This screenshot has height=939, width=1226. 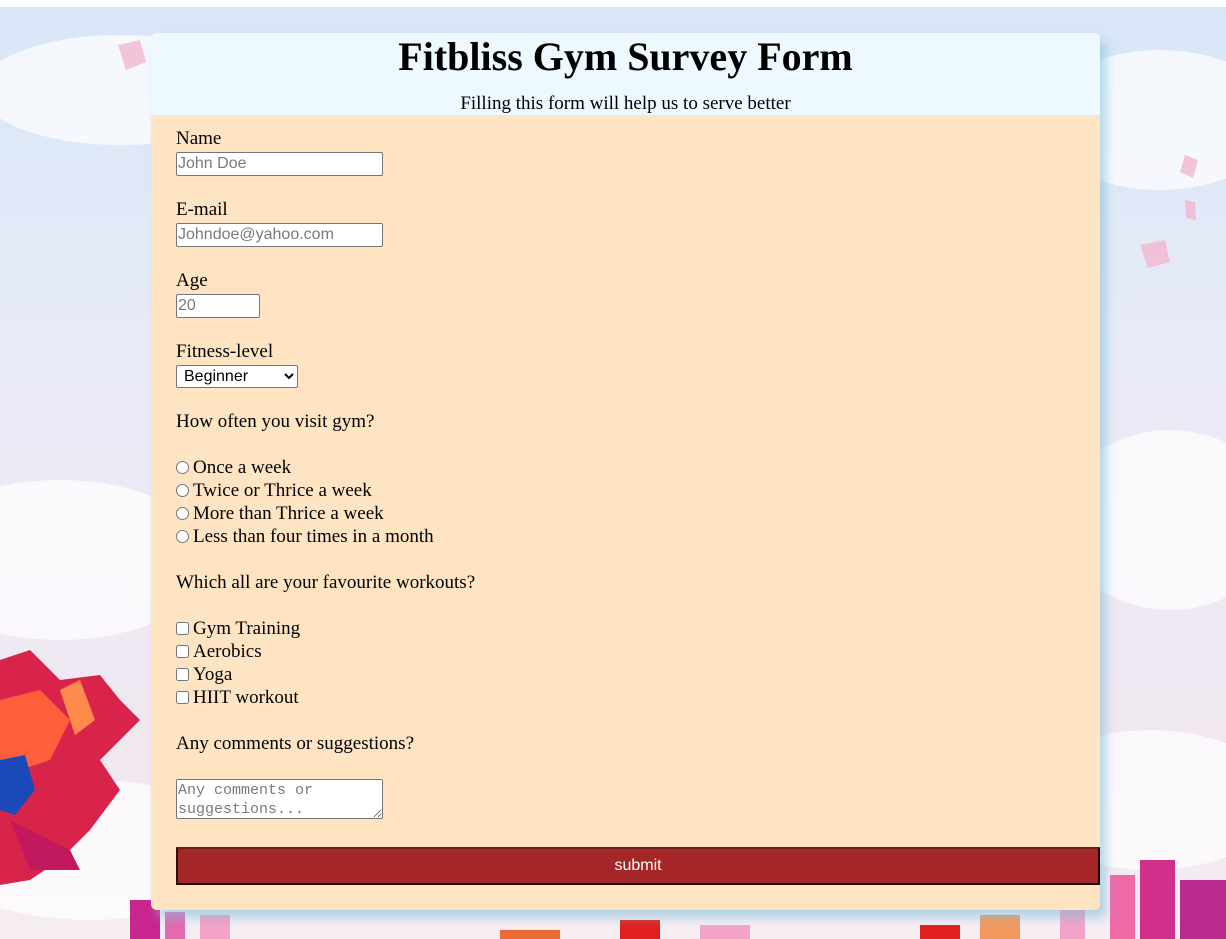 What do you see at coordinates (279, 799) in the screenshot?
I see `comments-textarea` at bounding box center [279, 799].